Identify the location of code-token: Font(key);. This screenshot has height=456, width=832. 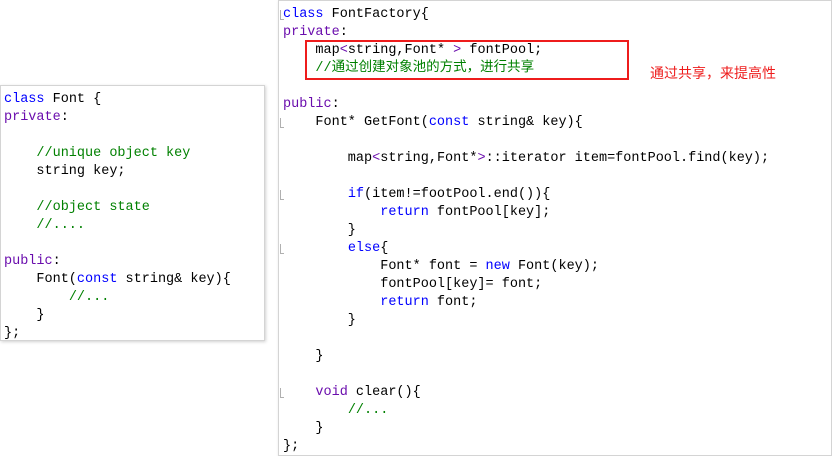
(554, 266).